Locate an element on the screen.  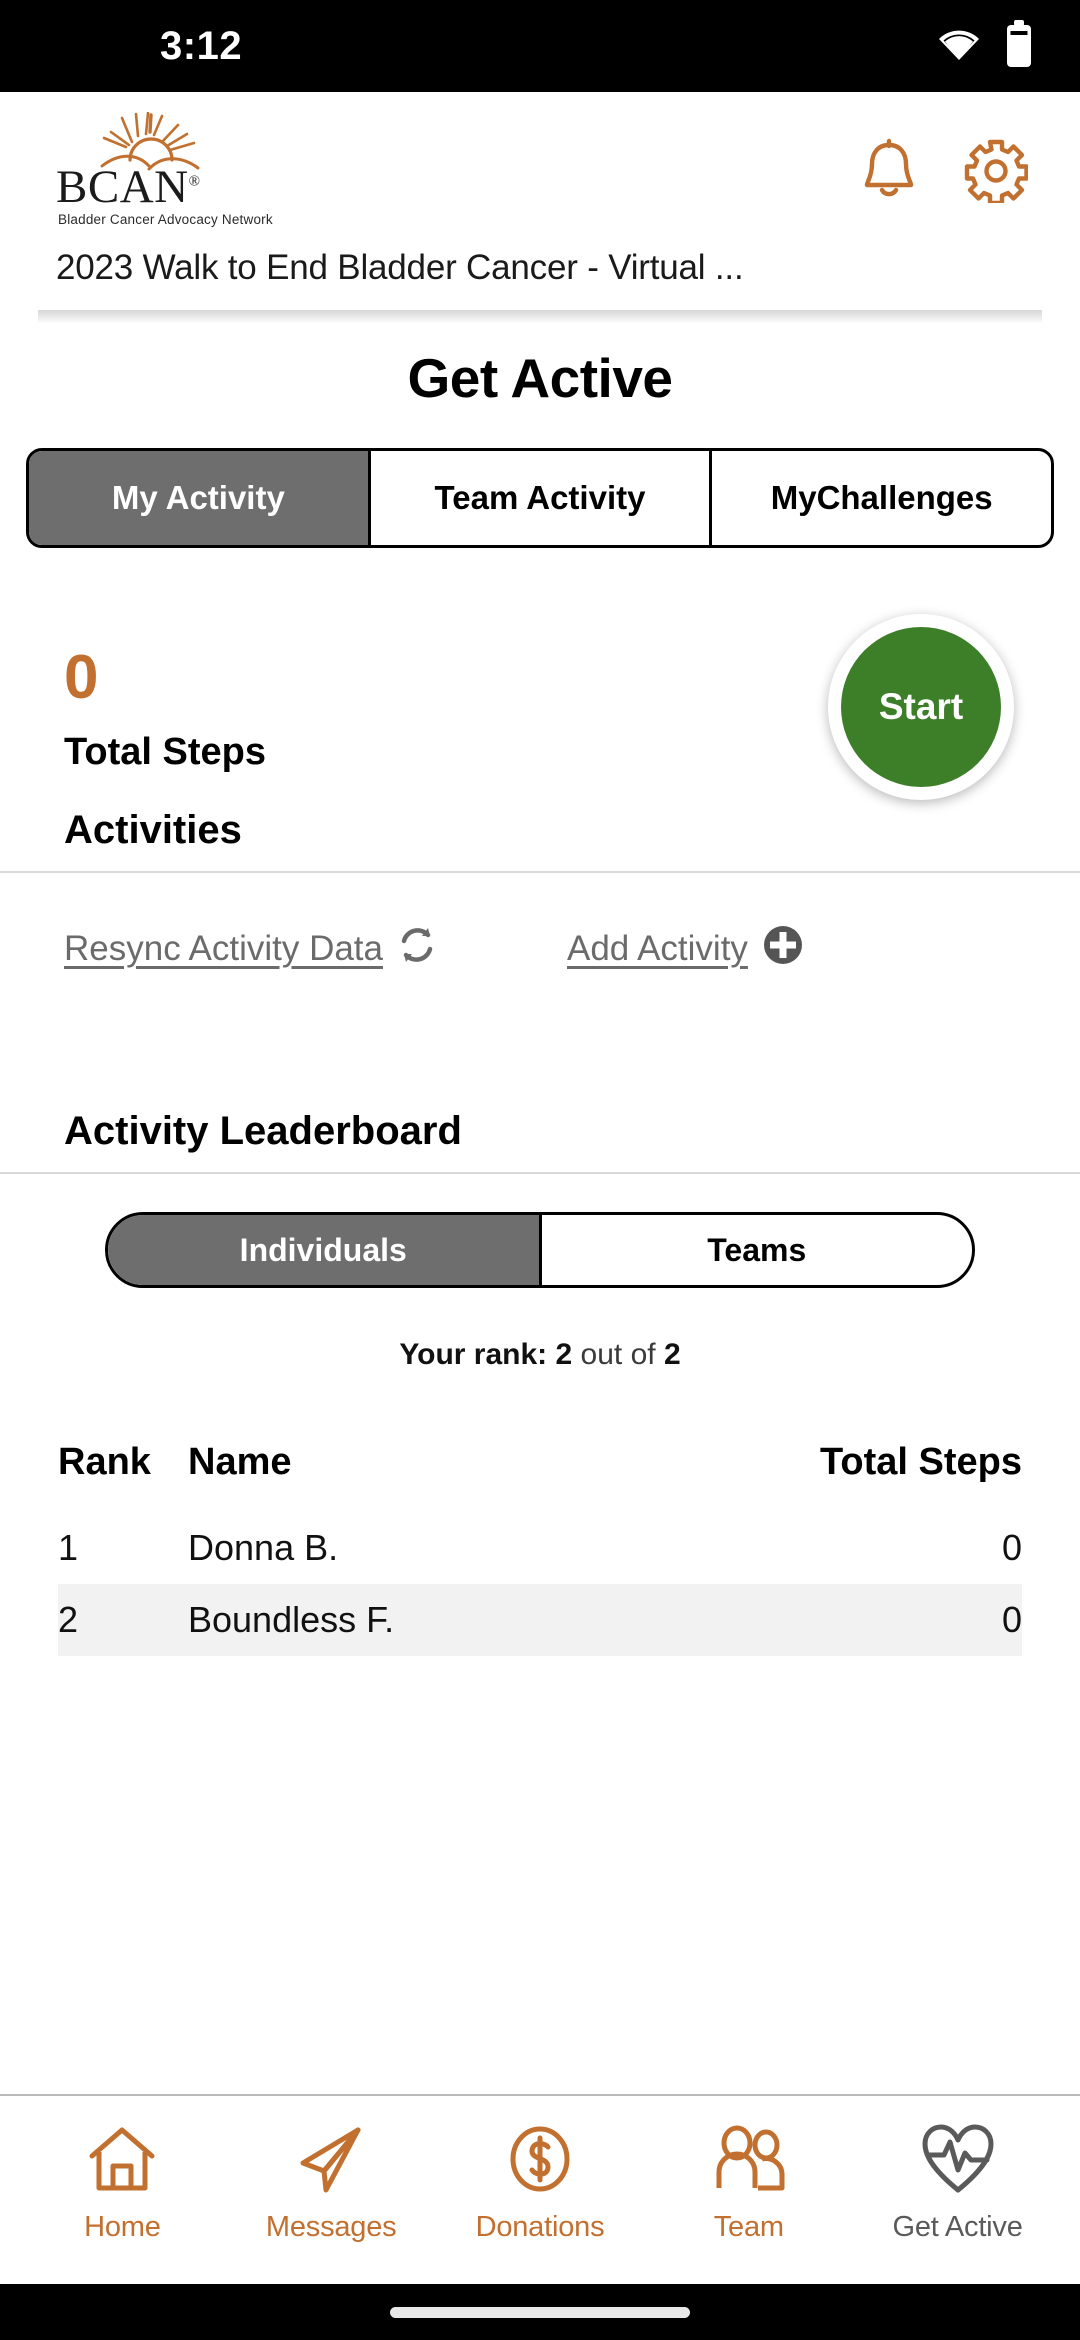
nav-label-messages: Messages is located at coordinates (331, 2227).